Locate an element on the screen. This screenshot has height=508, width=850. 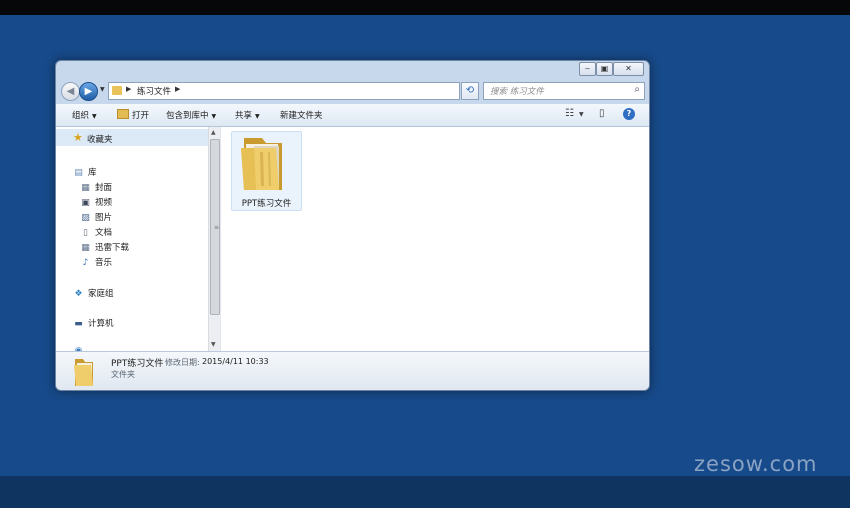
share-label: 共享 is located at coordinates (244, 116).